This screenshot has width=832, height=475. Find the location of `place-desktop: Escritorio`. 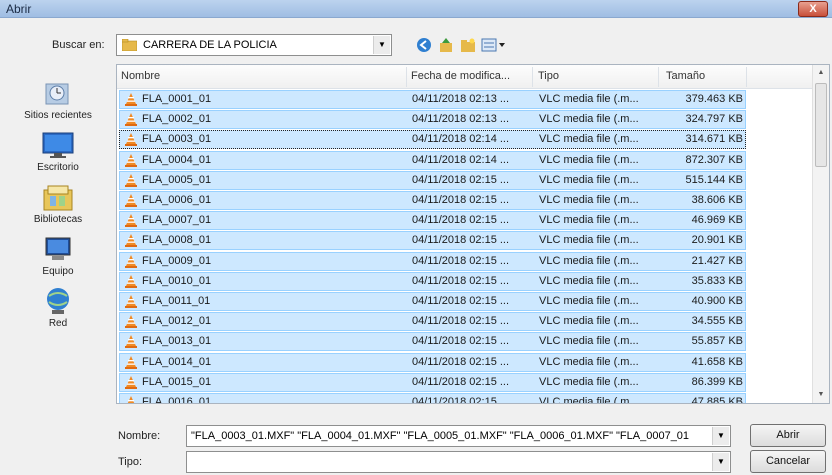

place-desktop: Escritorio is located at coordinates (58, 151).